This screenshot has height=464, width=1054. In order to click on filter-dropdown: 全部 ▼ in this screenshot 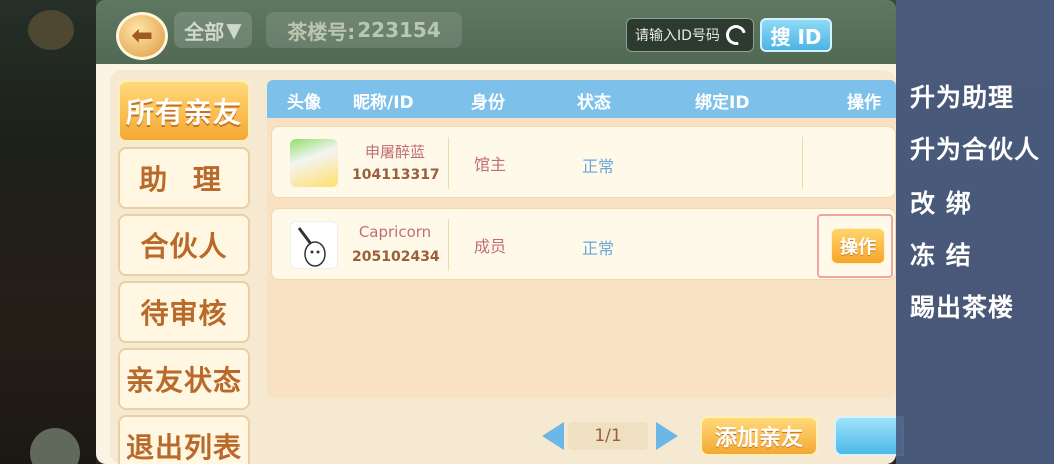, I will do `click(213, 30)`.